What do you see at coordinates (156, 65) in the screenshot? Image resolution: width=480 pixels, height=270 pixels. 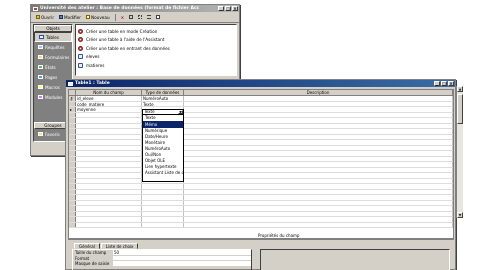 I see `list-item: matieres` at bounding box center [156, 65].